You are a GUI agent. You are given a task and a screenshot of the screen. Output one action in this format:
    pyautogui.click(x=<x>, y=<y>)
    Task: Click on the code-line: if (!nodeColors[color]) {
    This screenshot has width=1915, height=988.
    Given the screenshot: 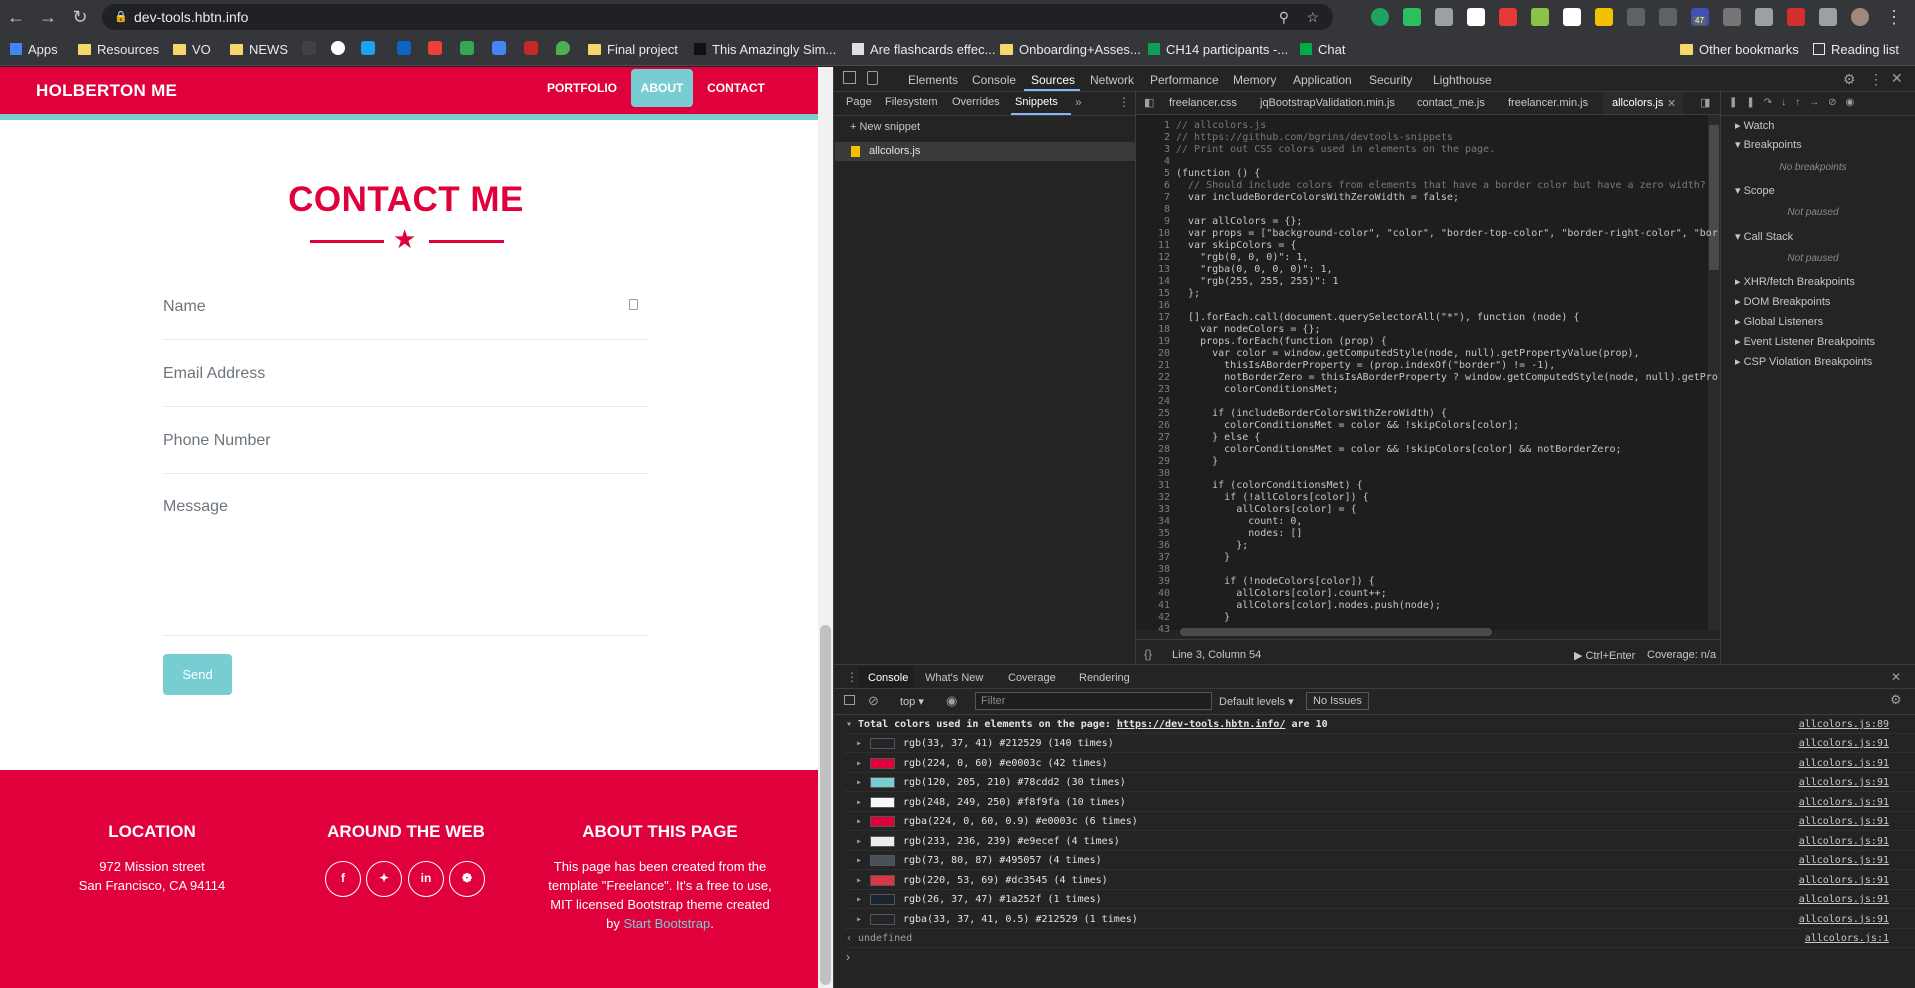 What is the action you would take?
    pyautogui.click(x=1275, y=582)
    